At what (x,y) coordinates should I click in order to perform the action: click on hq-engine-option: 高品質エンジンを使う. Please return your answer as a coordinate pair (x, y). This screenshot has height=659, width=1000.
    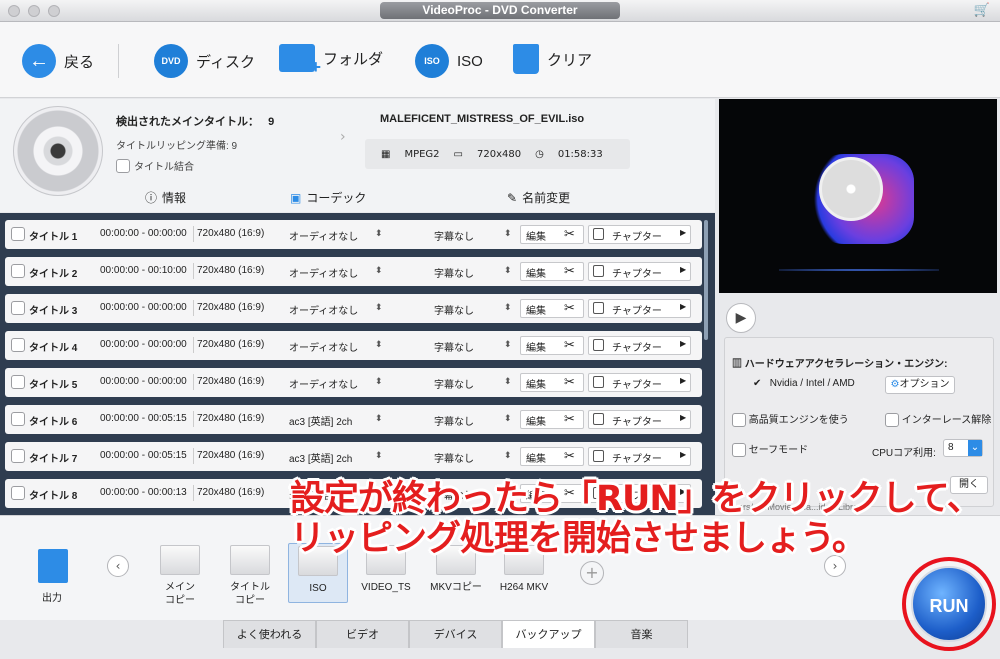
    Looking at the image, I should click on (790, 419).